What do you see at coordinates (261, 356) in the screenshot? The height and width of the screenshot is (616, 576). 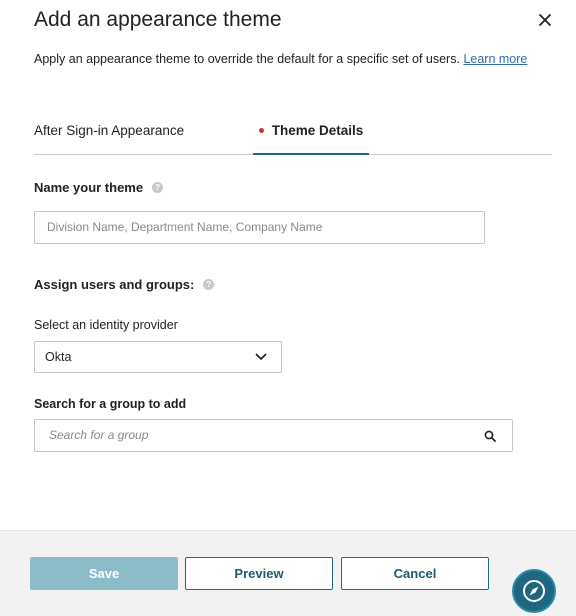 I see `chevron-down-icon` at bounding box center [261, 356].